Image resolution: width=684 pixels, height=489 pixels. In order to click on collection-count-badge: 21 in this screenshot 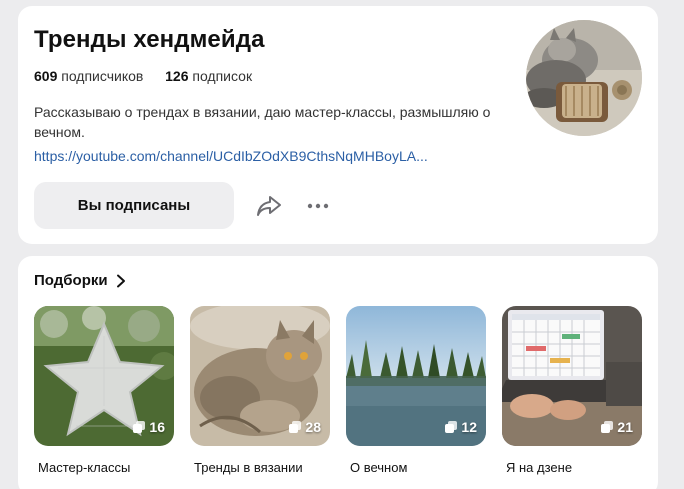, I will do `click(616, 427)`.